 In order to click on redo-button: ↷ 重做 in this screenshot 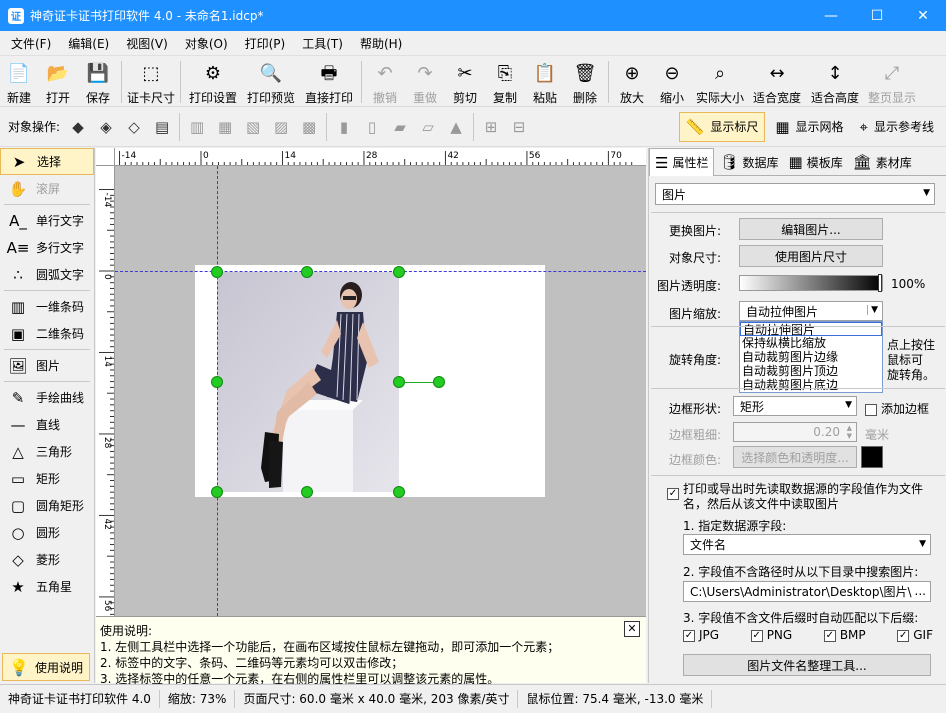, I will do `click(425, 82)`.